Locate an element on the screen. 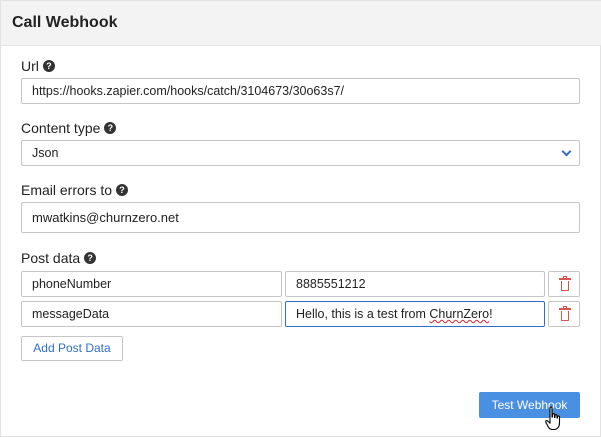  url-label: Url is located at coordinates (30, 66).